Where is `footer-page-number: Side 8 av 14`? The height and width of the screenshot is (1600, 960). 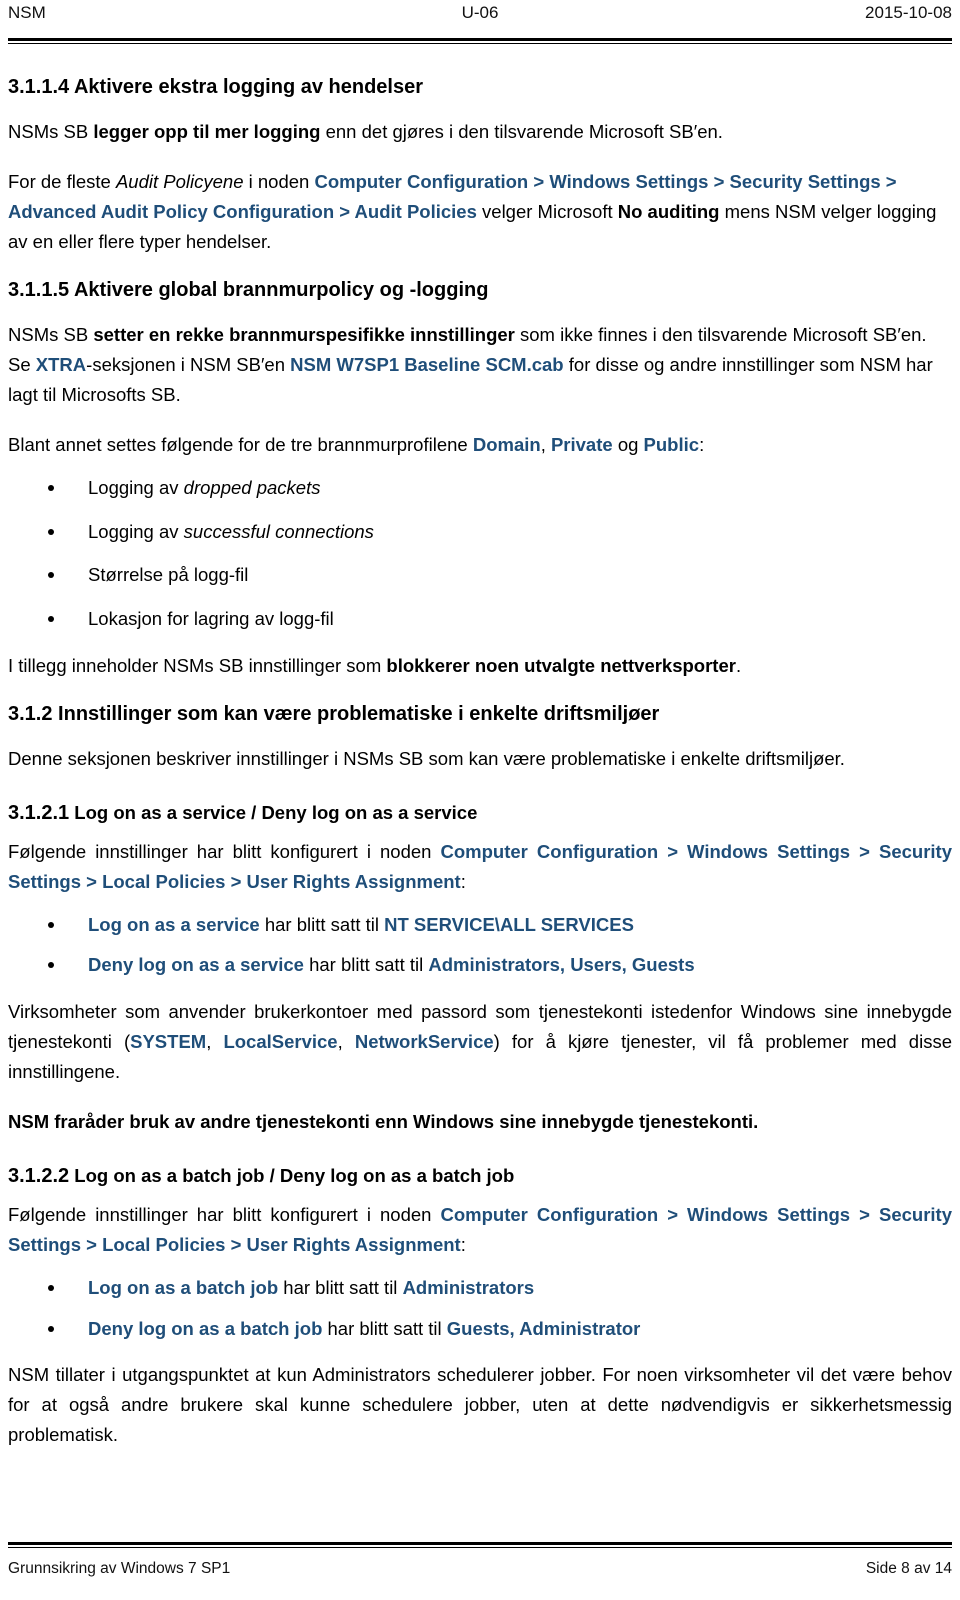 footer-page-number: Side 8 av 14 is located at coordinates (908, 1568).